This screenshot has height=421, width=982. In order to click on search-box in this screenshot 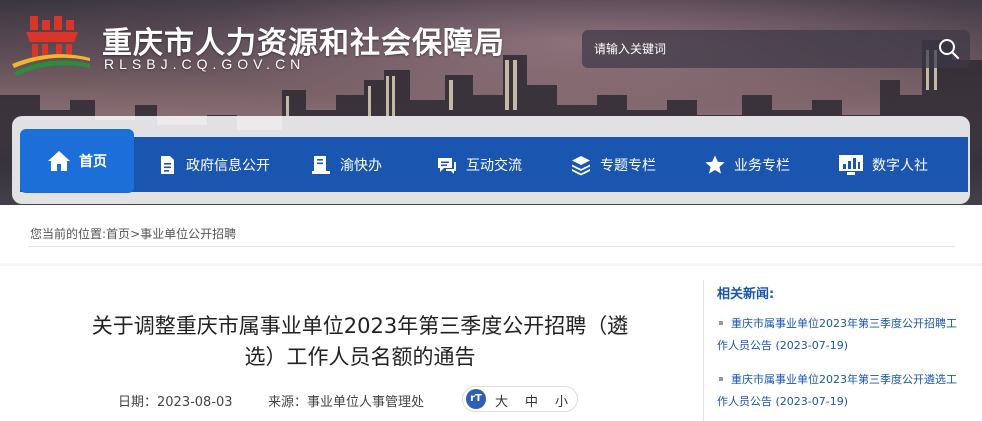, I will do `click(776, 49)`.